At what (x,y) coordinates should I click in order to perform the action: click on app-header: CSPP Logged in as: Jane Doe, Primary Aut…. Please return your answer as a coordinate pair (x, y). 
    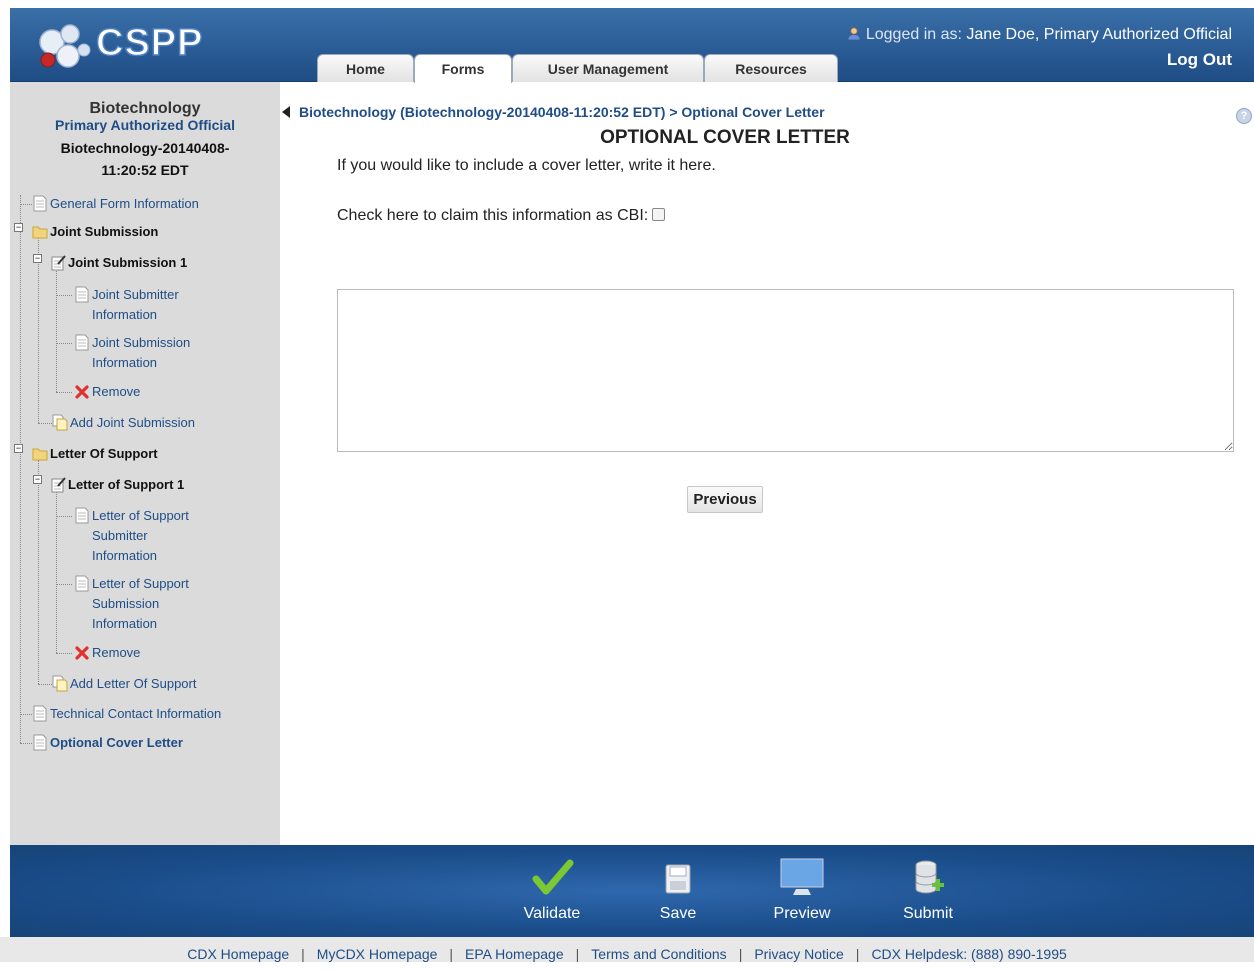
    Looking at the image, I should click on (632, 45).